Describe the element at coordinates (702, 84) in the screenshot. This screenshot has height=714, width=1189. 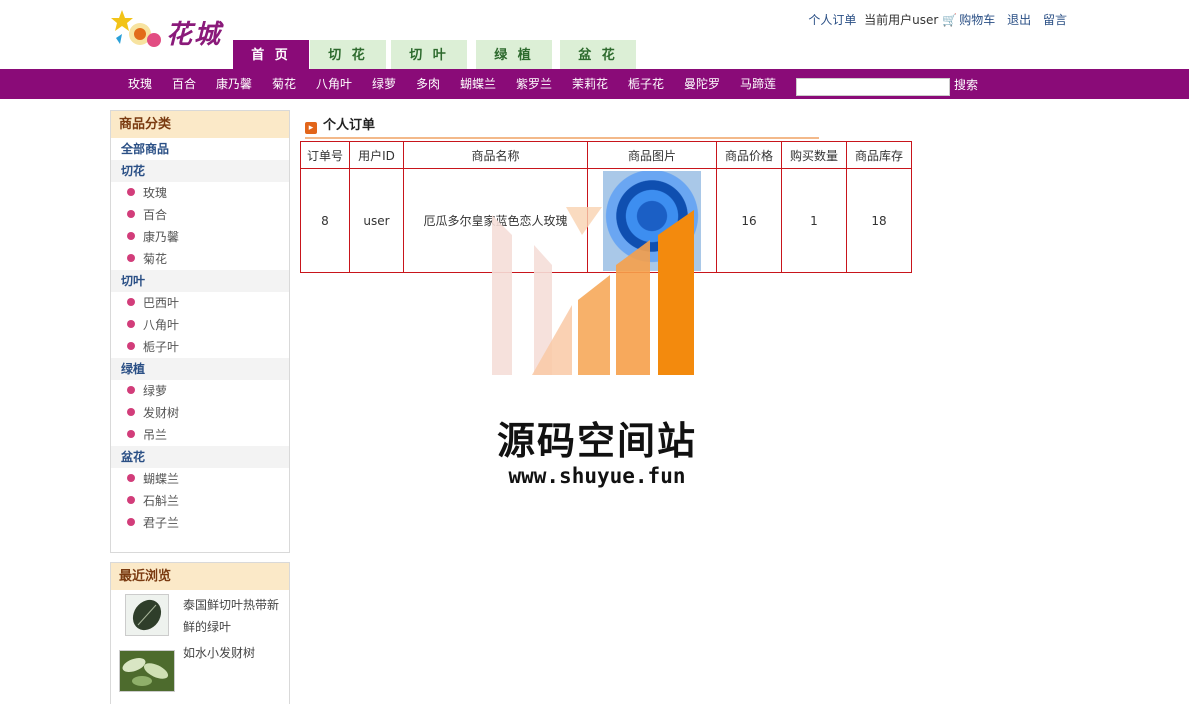
I see `nav-item-datura: 曼陀罗` at that location.